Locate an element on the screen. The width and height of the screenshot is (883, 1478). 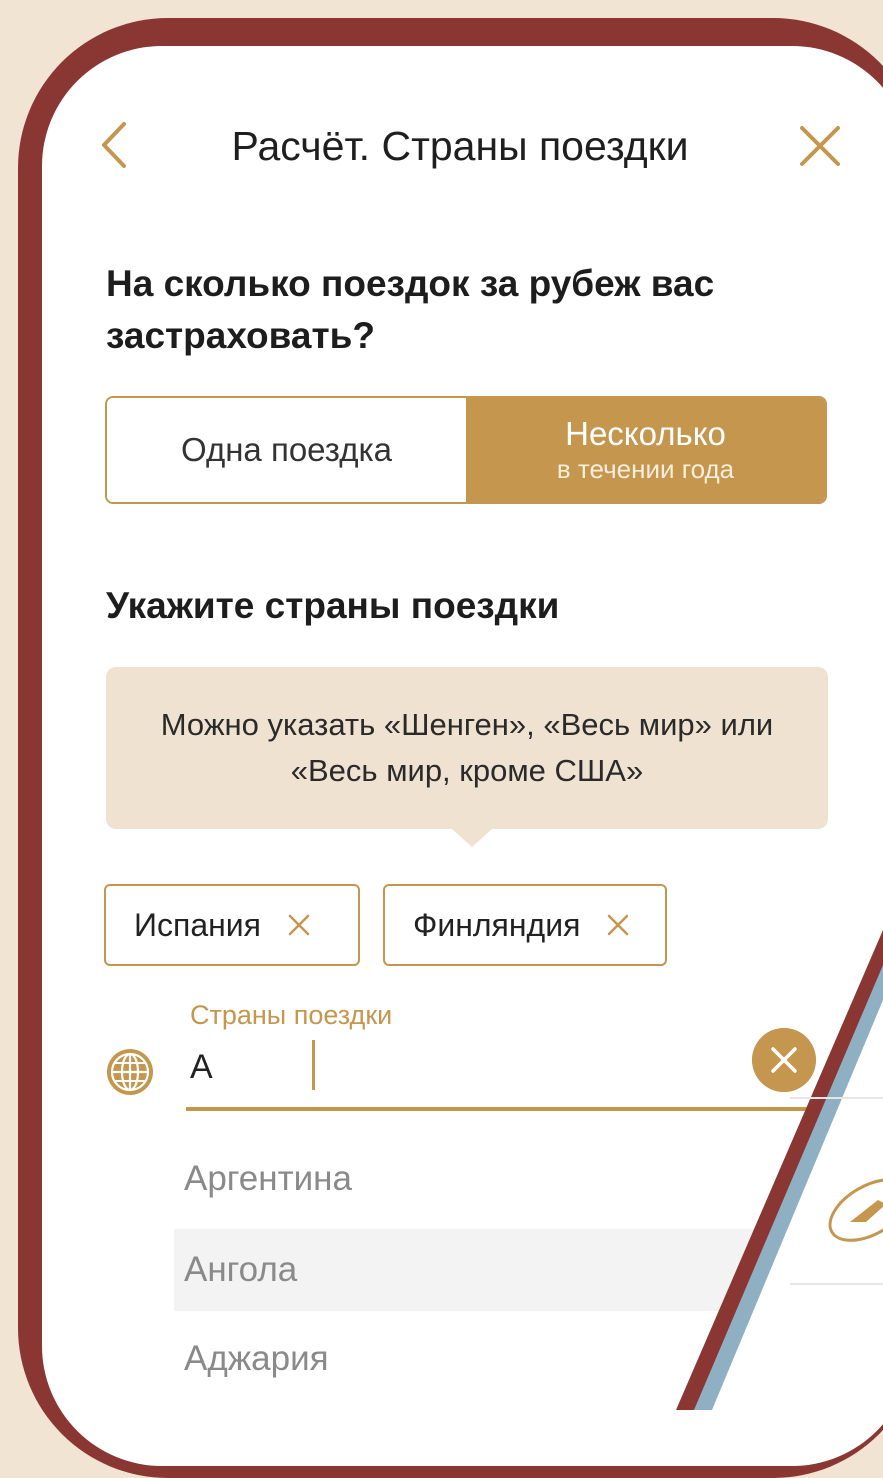
country-chip: Финляндия is located at coordinates (525, 925).